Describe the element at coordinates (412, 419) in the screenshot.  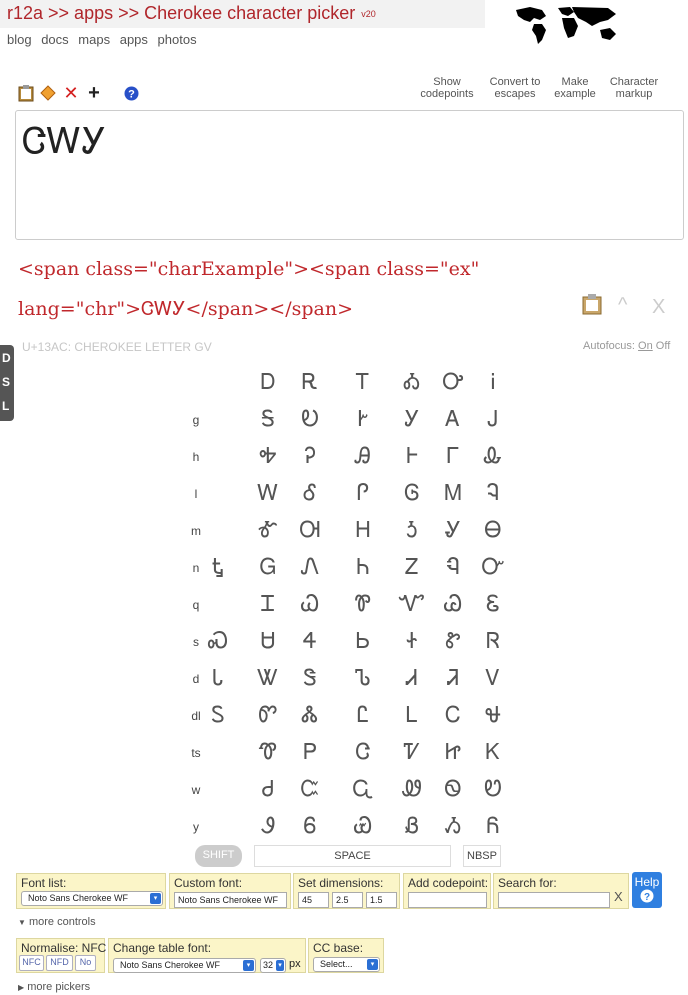
I see `char-key: Ꭹ` at that location.